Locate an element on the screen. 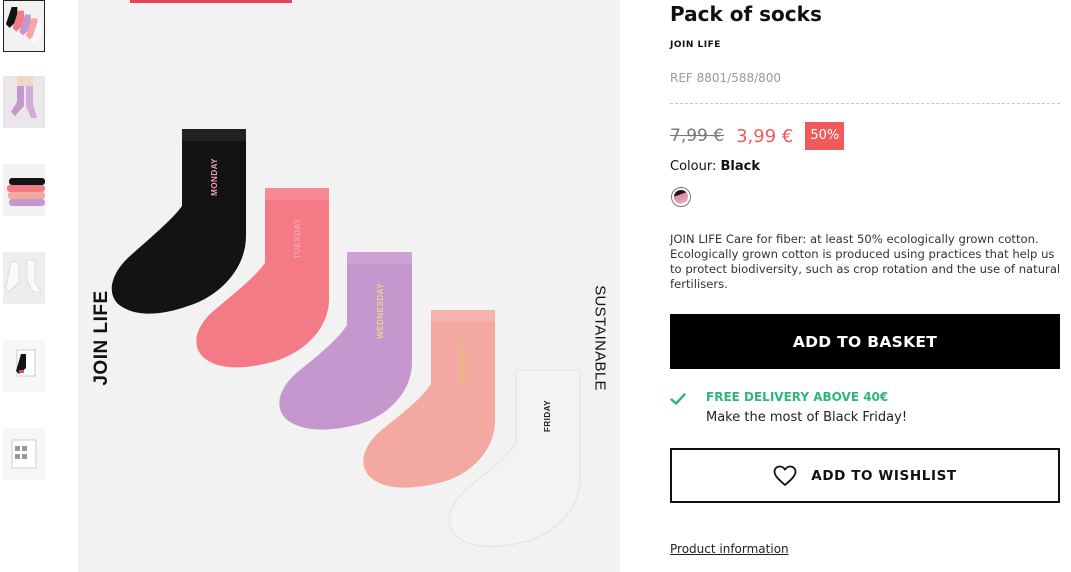  thumbnail-socks-stack is located at coordinates (24, 190).